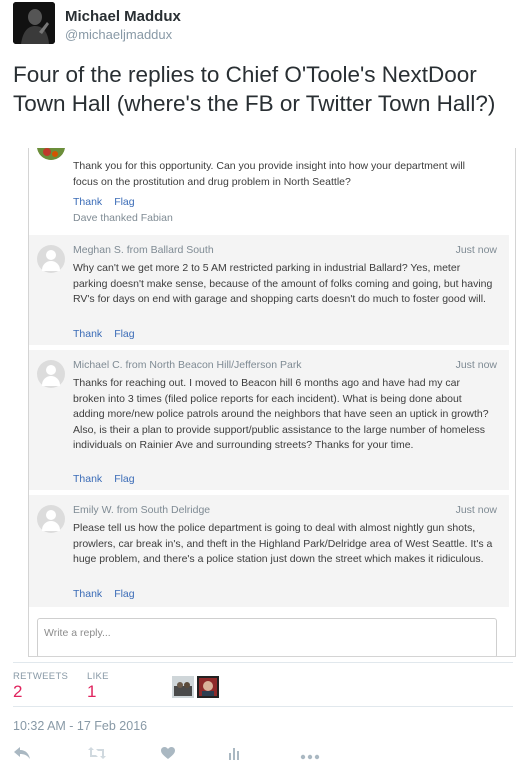 Image resolution: width=525 pixels, height=775 pixels. What do you see at coordinates (170, 754) in the screenshot?
I see `like-icon` at bounding box center [170, 754].